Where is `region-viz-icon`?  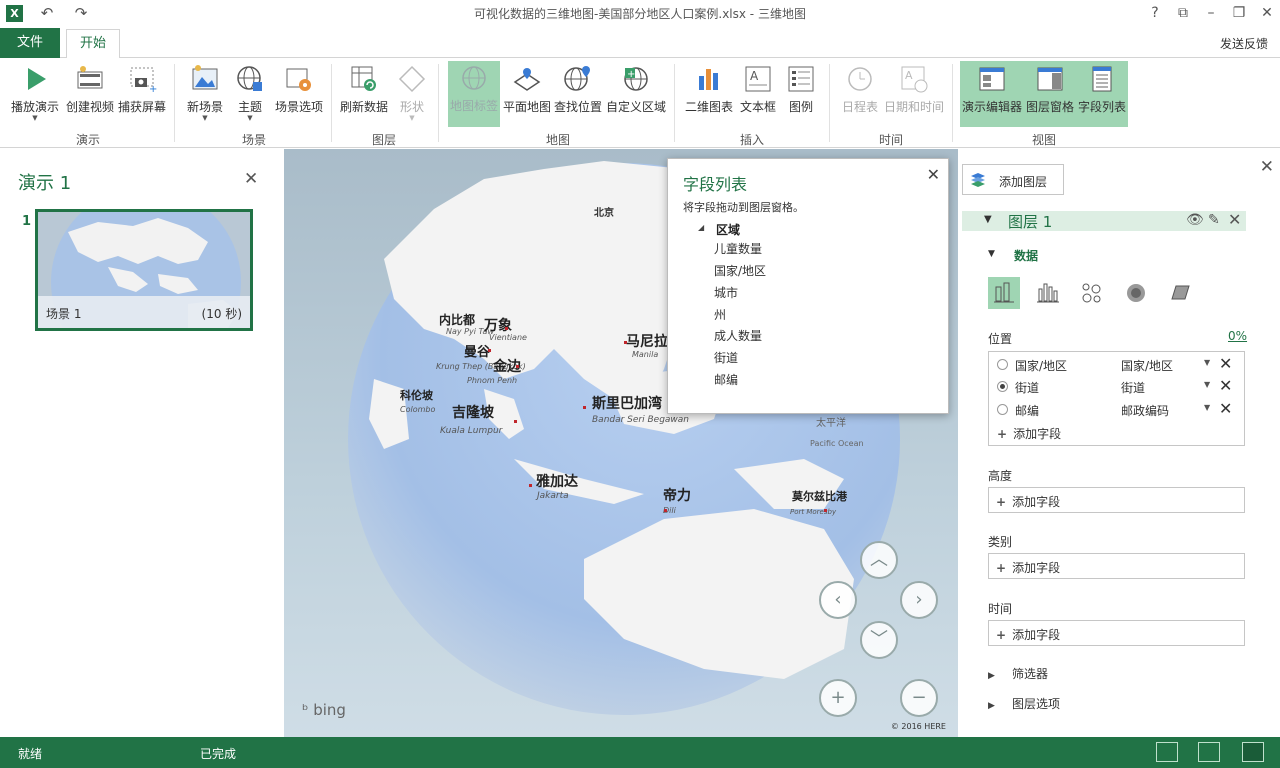 region-viz-icon is located at coordinates (1180, 293).